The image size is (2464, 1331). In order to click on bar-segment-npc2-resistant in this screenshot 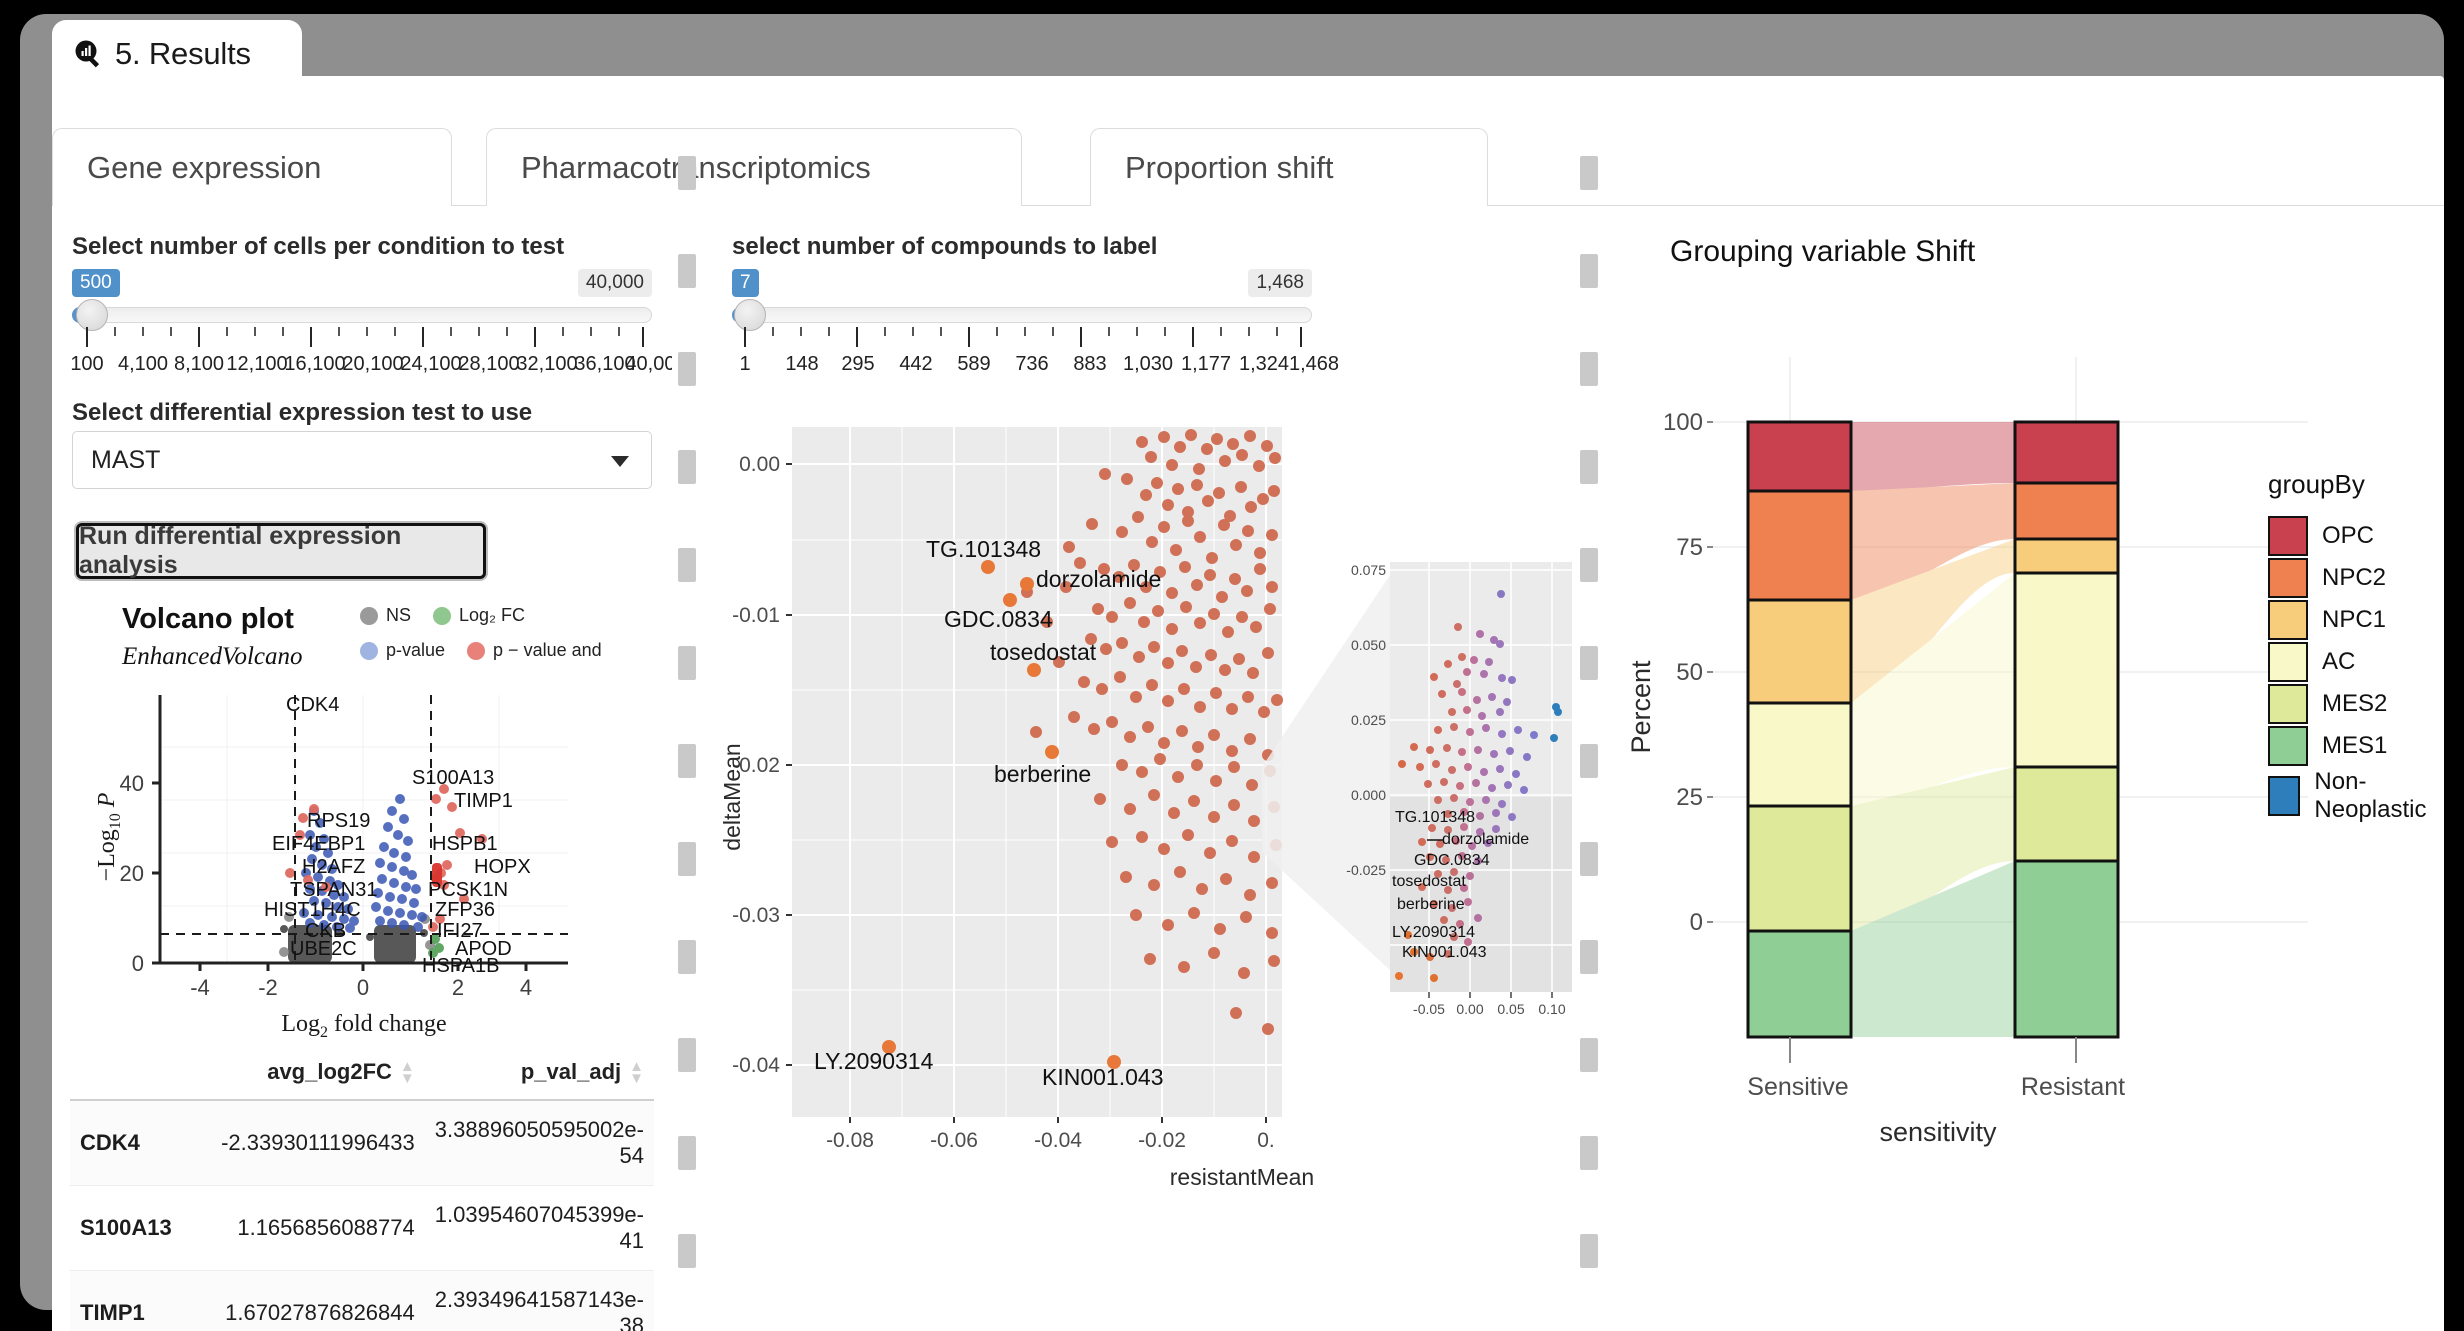, I will do `click(2066, 511)`.